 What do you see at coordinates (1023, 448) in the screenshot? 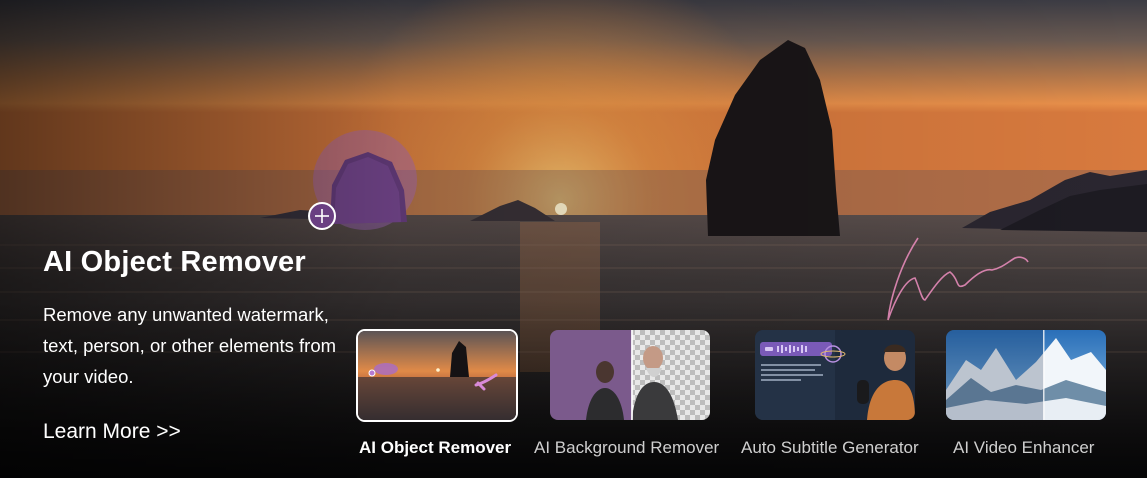
I see `tab-ai-video-enhancer: AI Video Enhancer` at bounding box center [1023, 448].